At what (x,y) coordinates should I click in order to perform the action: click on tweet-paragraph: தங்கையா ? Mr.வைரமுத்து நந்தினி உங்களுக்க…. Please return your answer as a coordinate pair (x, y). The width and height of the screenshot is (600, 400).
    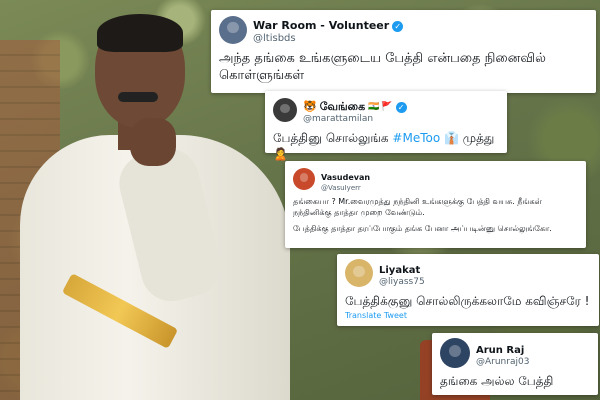
    Looking at the image, I should click on (417, 207).